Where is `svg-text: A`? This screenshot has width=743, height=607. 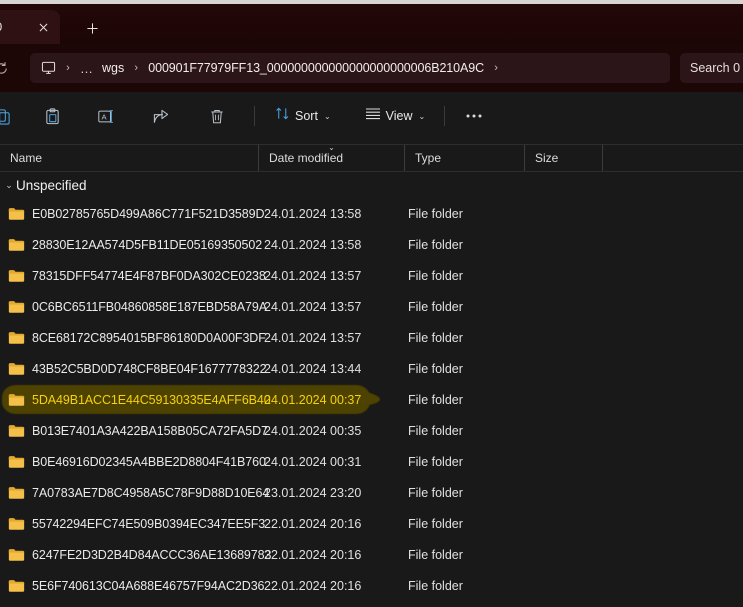
svg-text: A is located at coordinates (105, 116).